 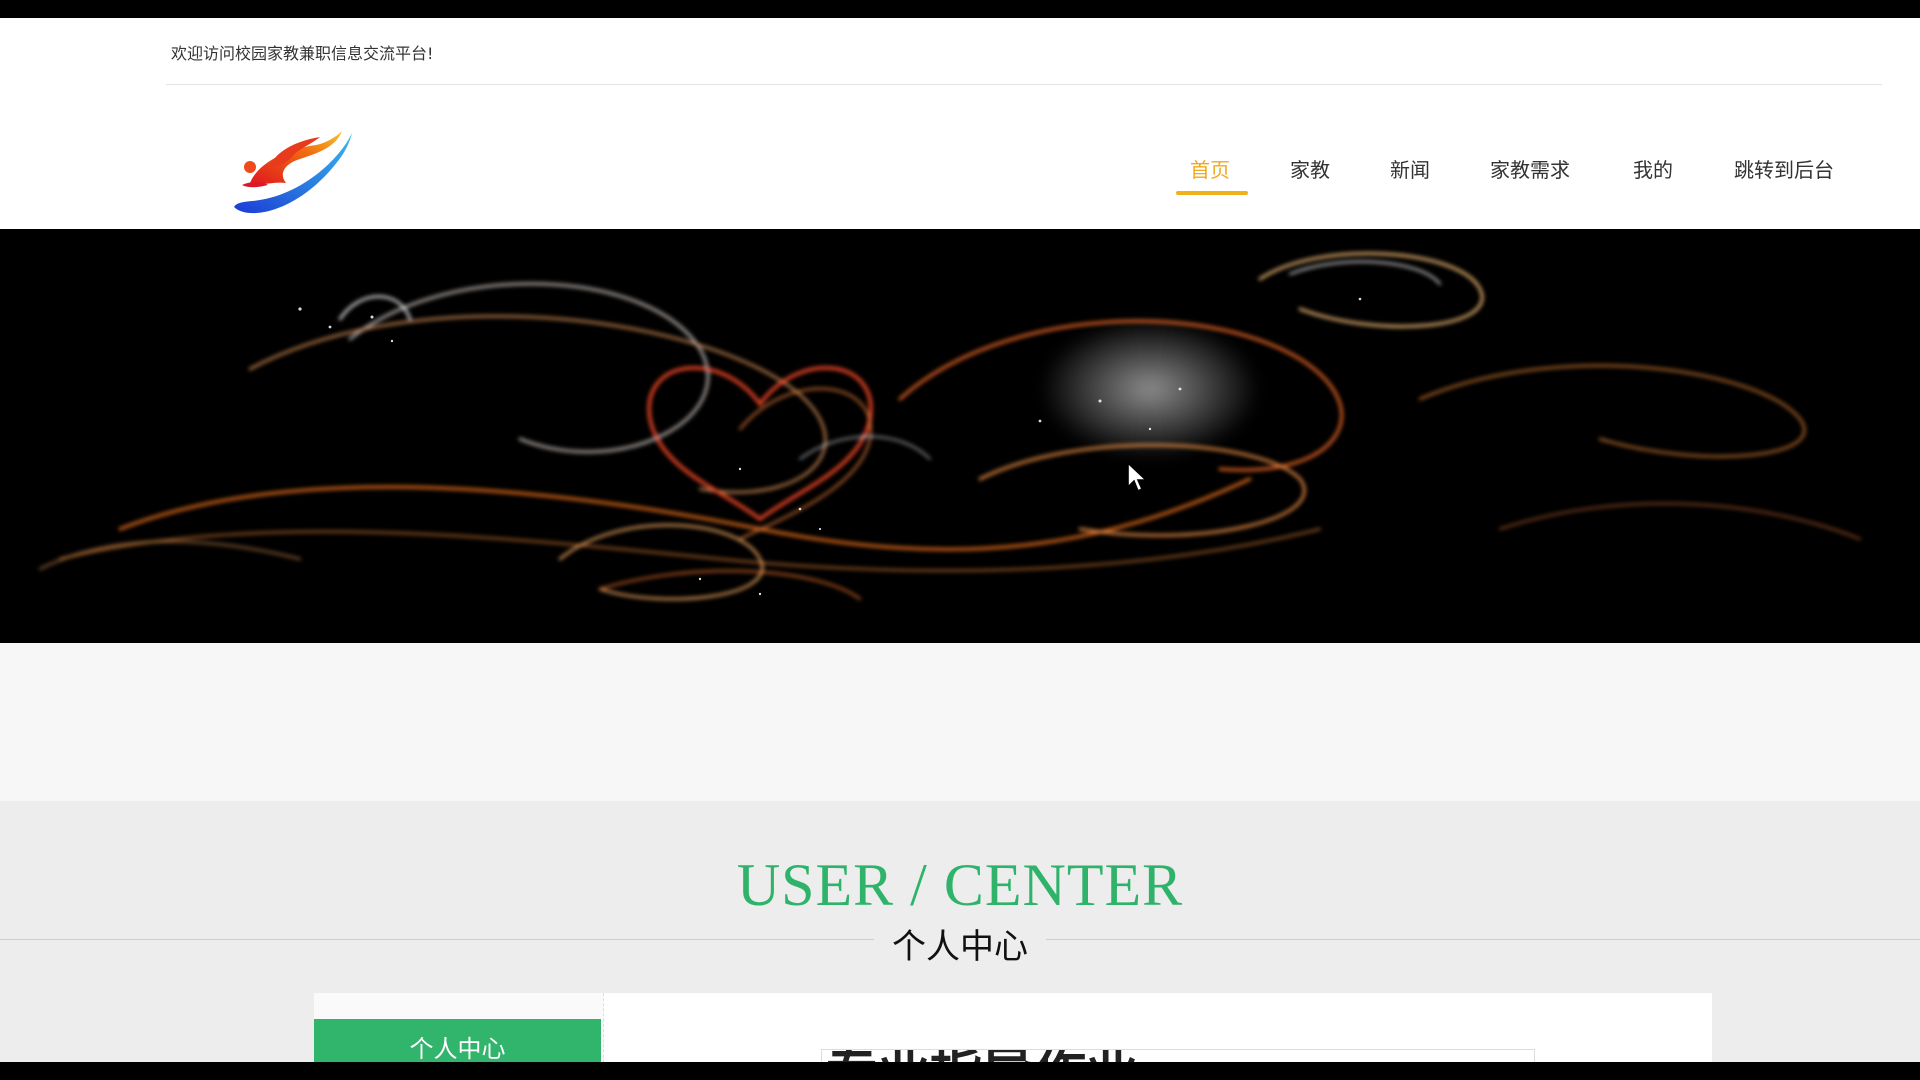 I want to click on spacer-area, so click(x=960, y=722).